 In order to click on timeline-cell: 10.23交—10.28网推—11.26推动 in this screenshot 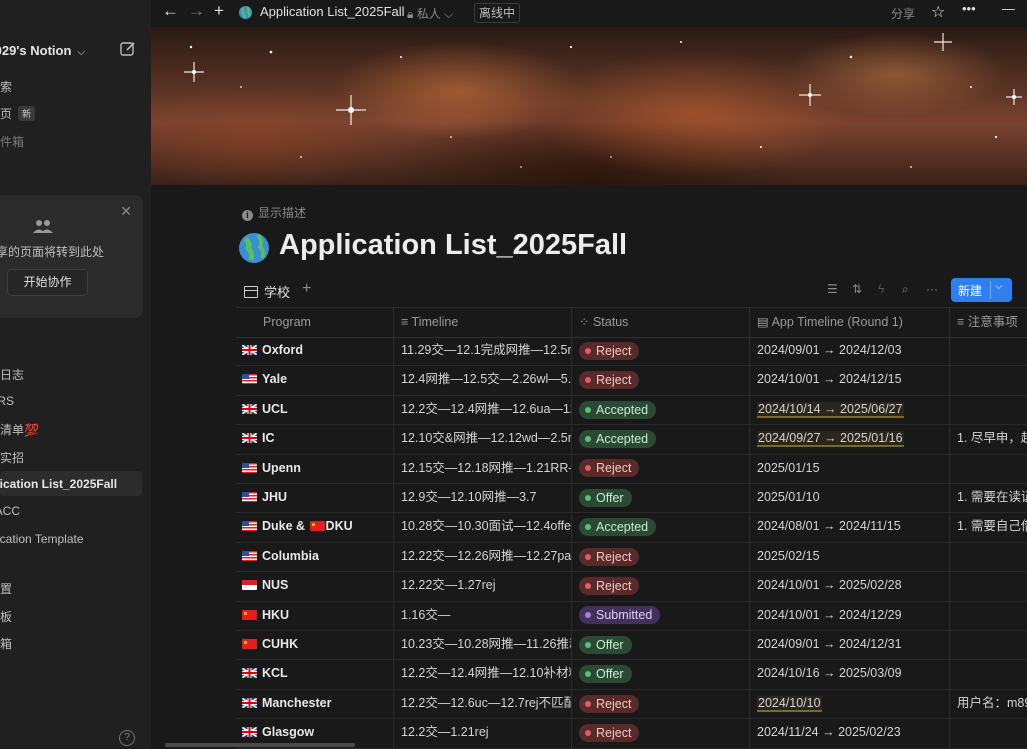, I will do `click(486, 644)`.